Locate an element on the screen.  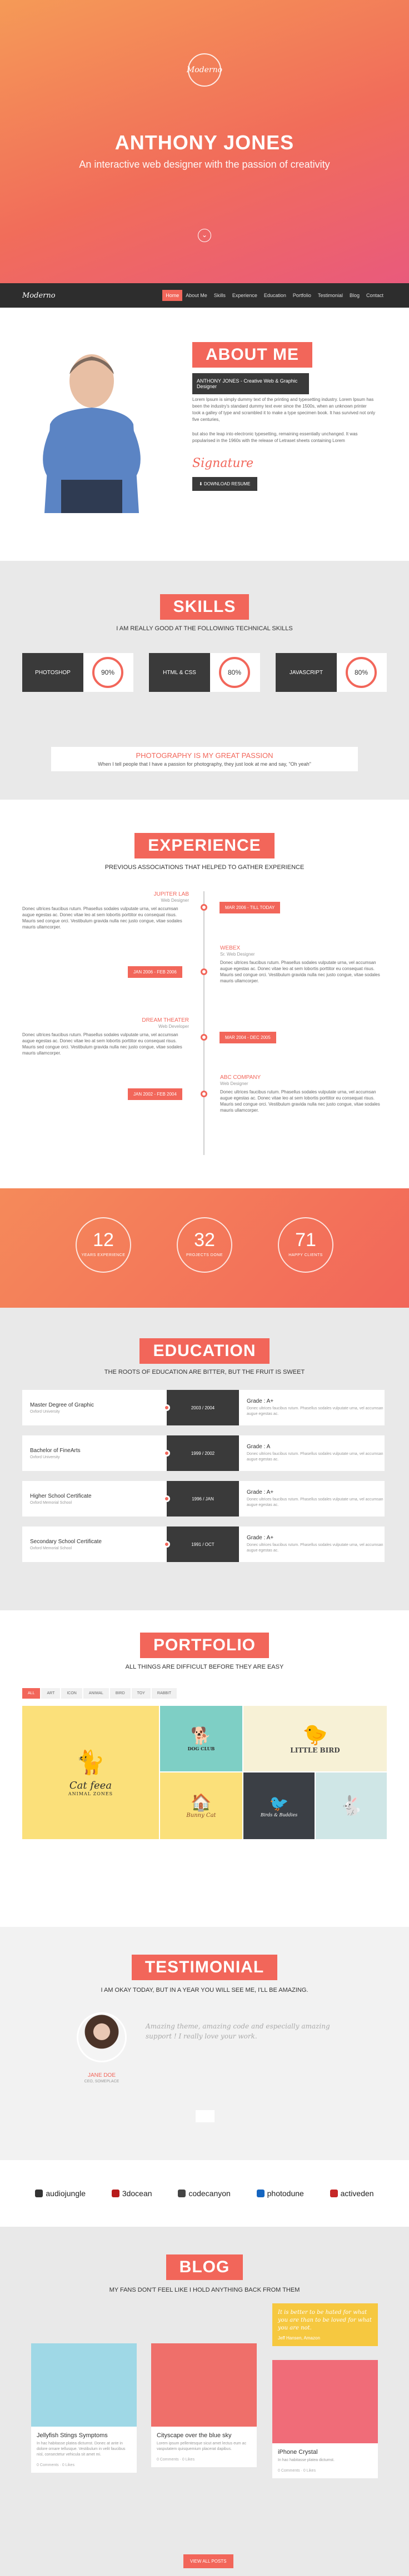
portfolio-item: 🐇 is located at coordinates (352, 1805).